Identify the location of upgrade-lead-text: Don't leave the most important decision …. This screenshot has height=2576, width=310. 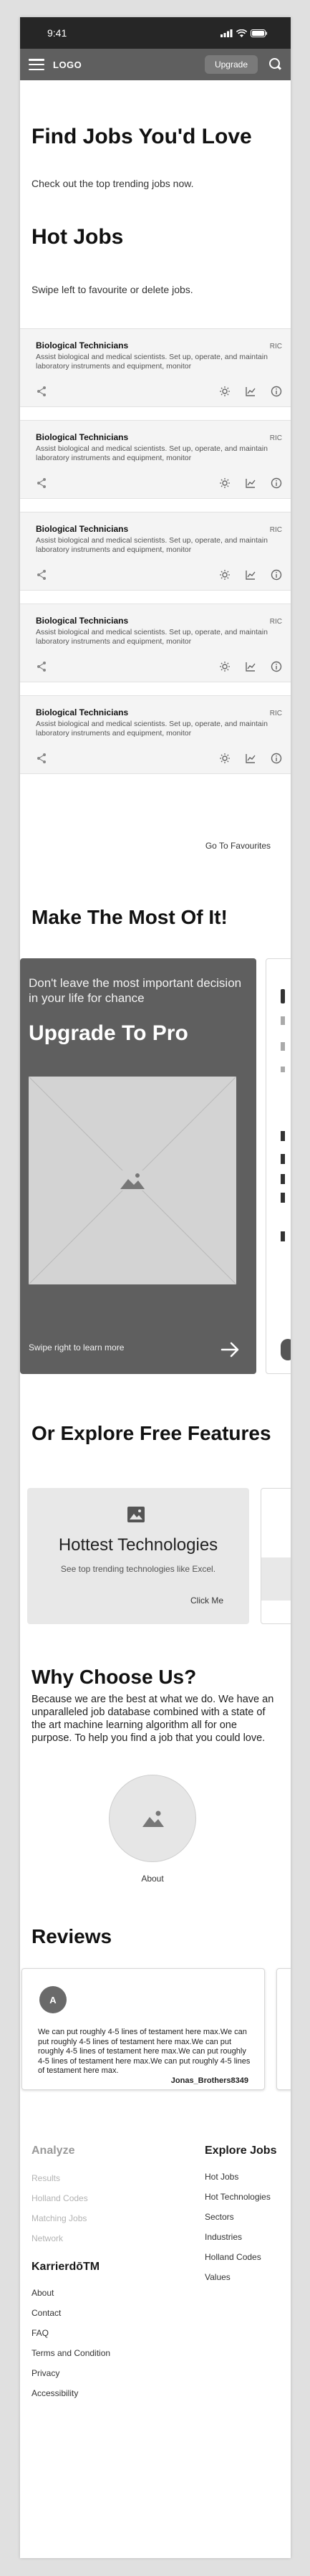
(135, 990).